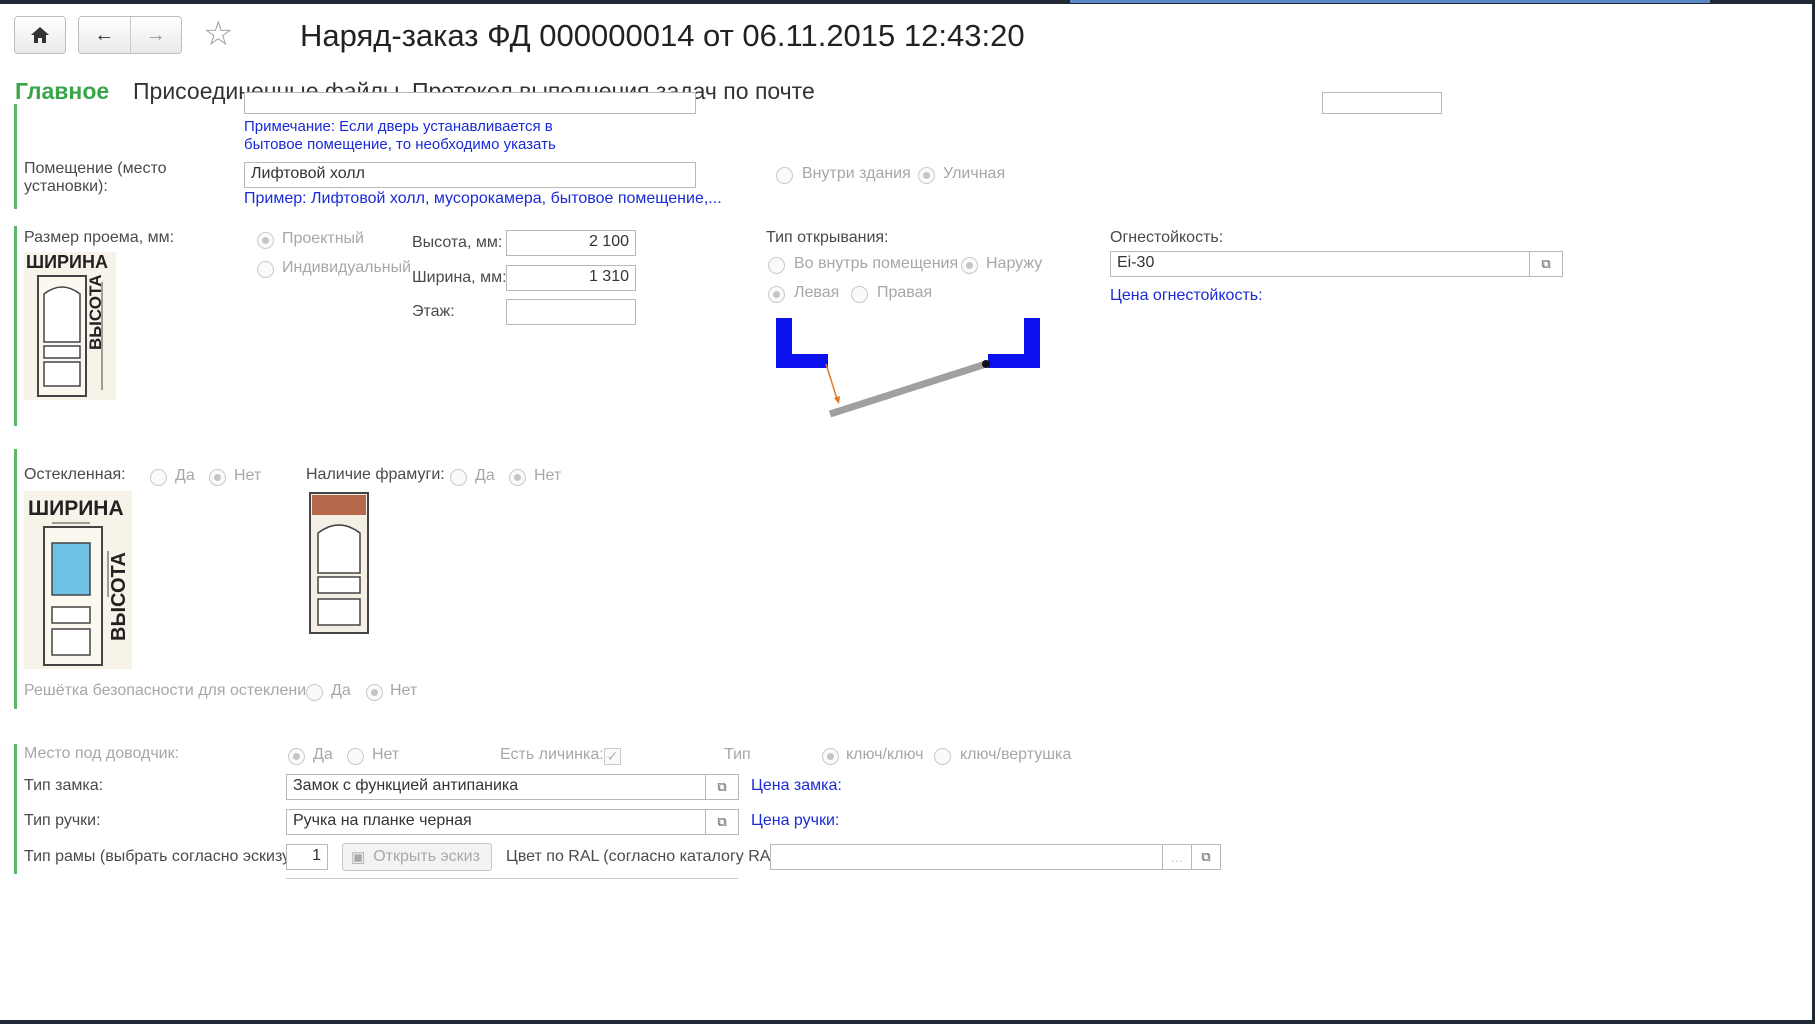 This screenshot has width=1815, height=1024. What do you see at coordinates (296, 756) in the screenshot?
I see `radio-closer-yes` at bounding box center [296, 756].